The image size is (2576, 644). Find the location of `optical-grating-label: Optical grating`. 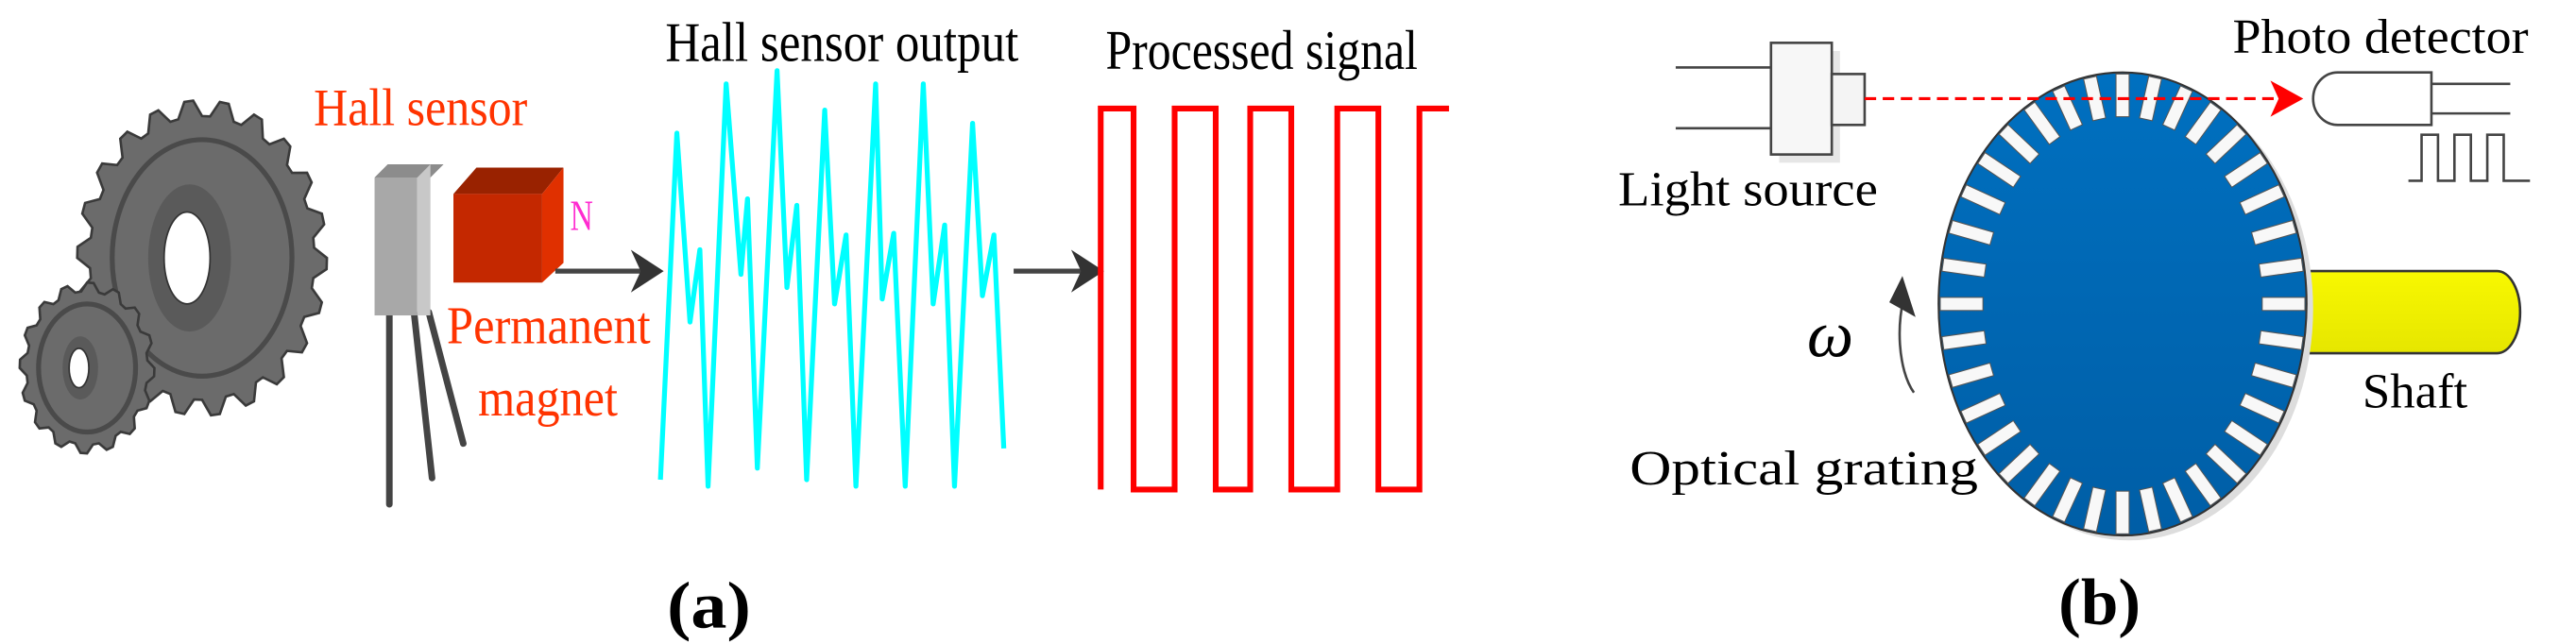

optical-grating-label: Optical grating is located at coordinates (1804, 469).